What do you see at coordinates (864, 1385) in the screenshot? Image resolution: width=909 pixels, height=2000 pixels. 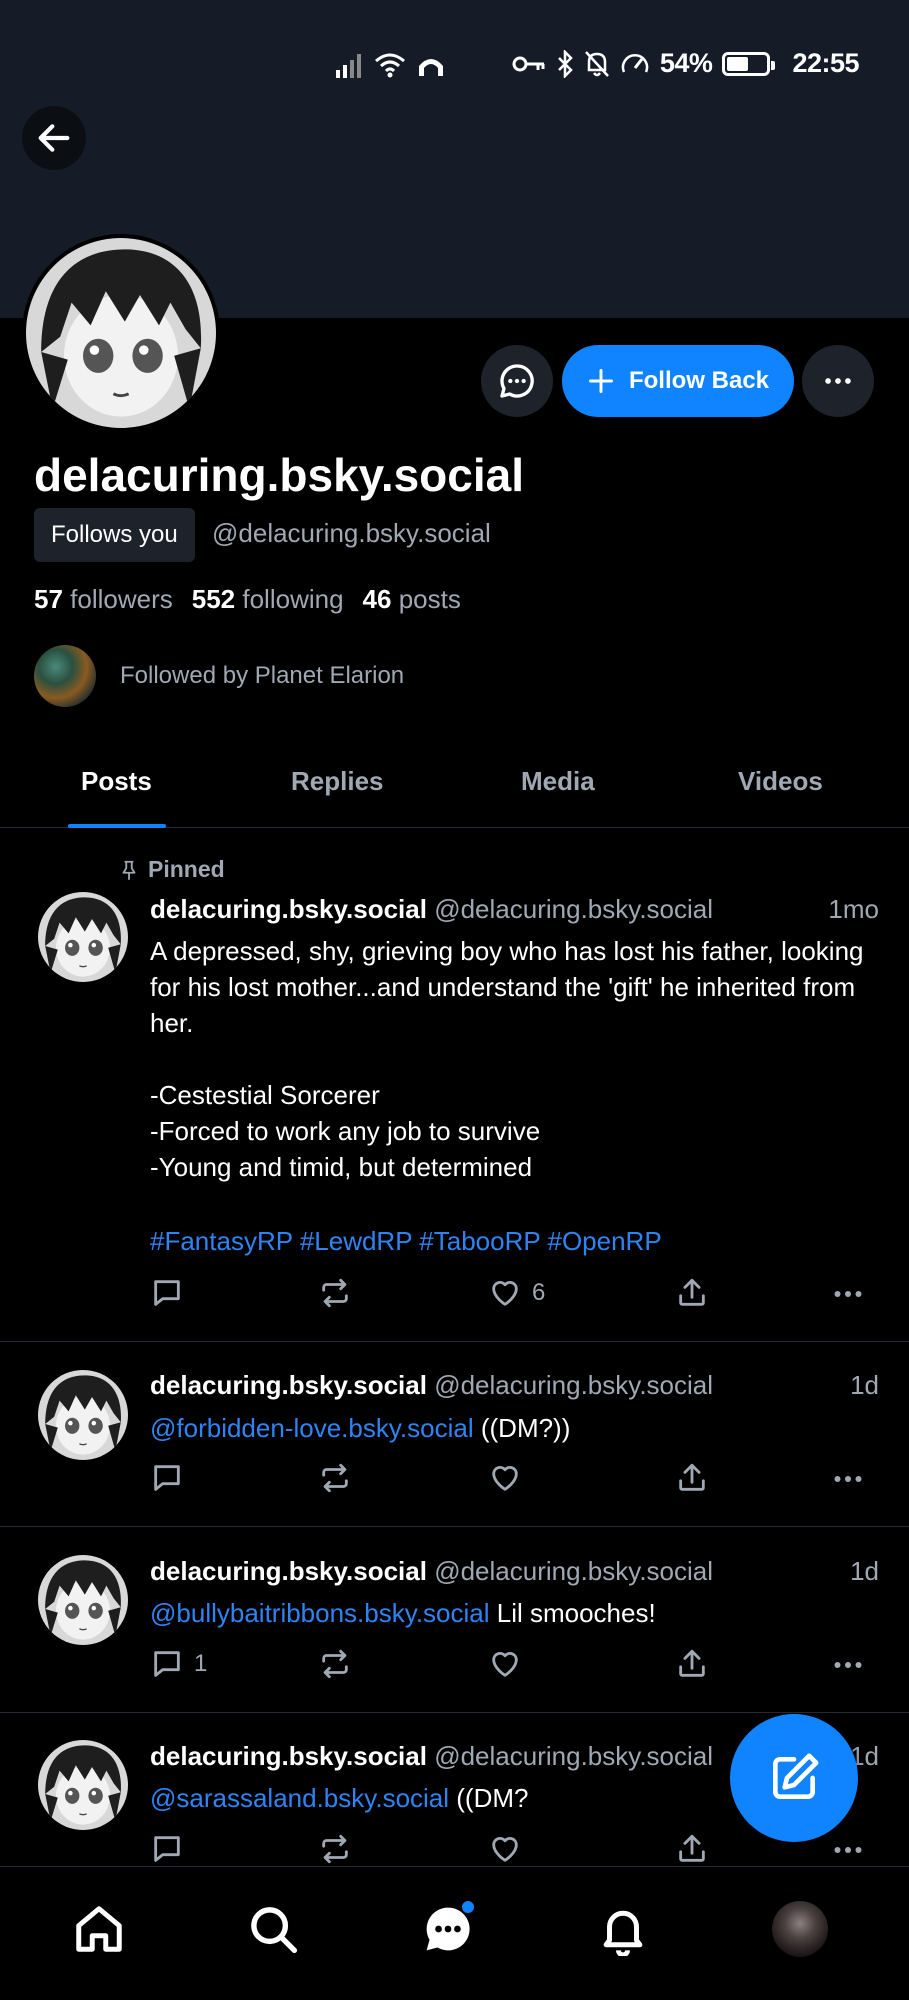 I see `post-time: 1d` at bounding box center [864, 1385].